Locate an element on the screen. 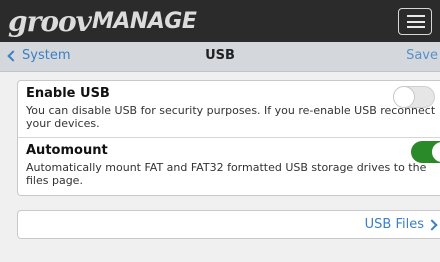 The image size is (440, 262). setting-title: Automount is located at coordinates (67, 150).